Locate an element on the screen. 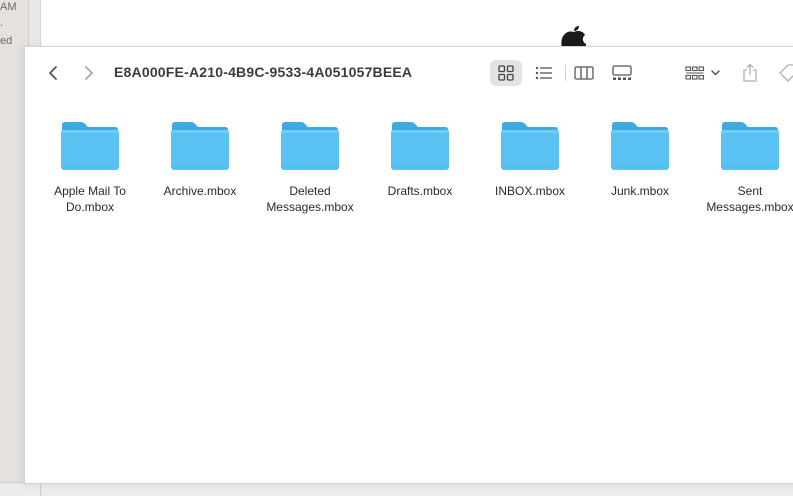 This screenshot has width=793, height=496. folder-label: Sent Messages.mbox is located at coordinates (744, 199).